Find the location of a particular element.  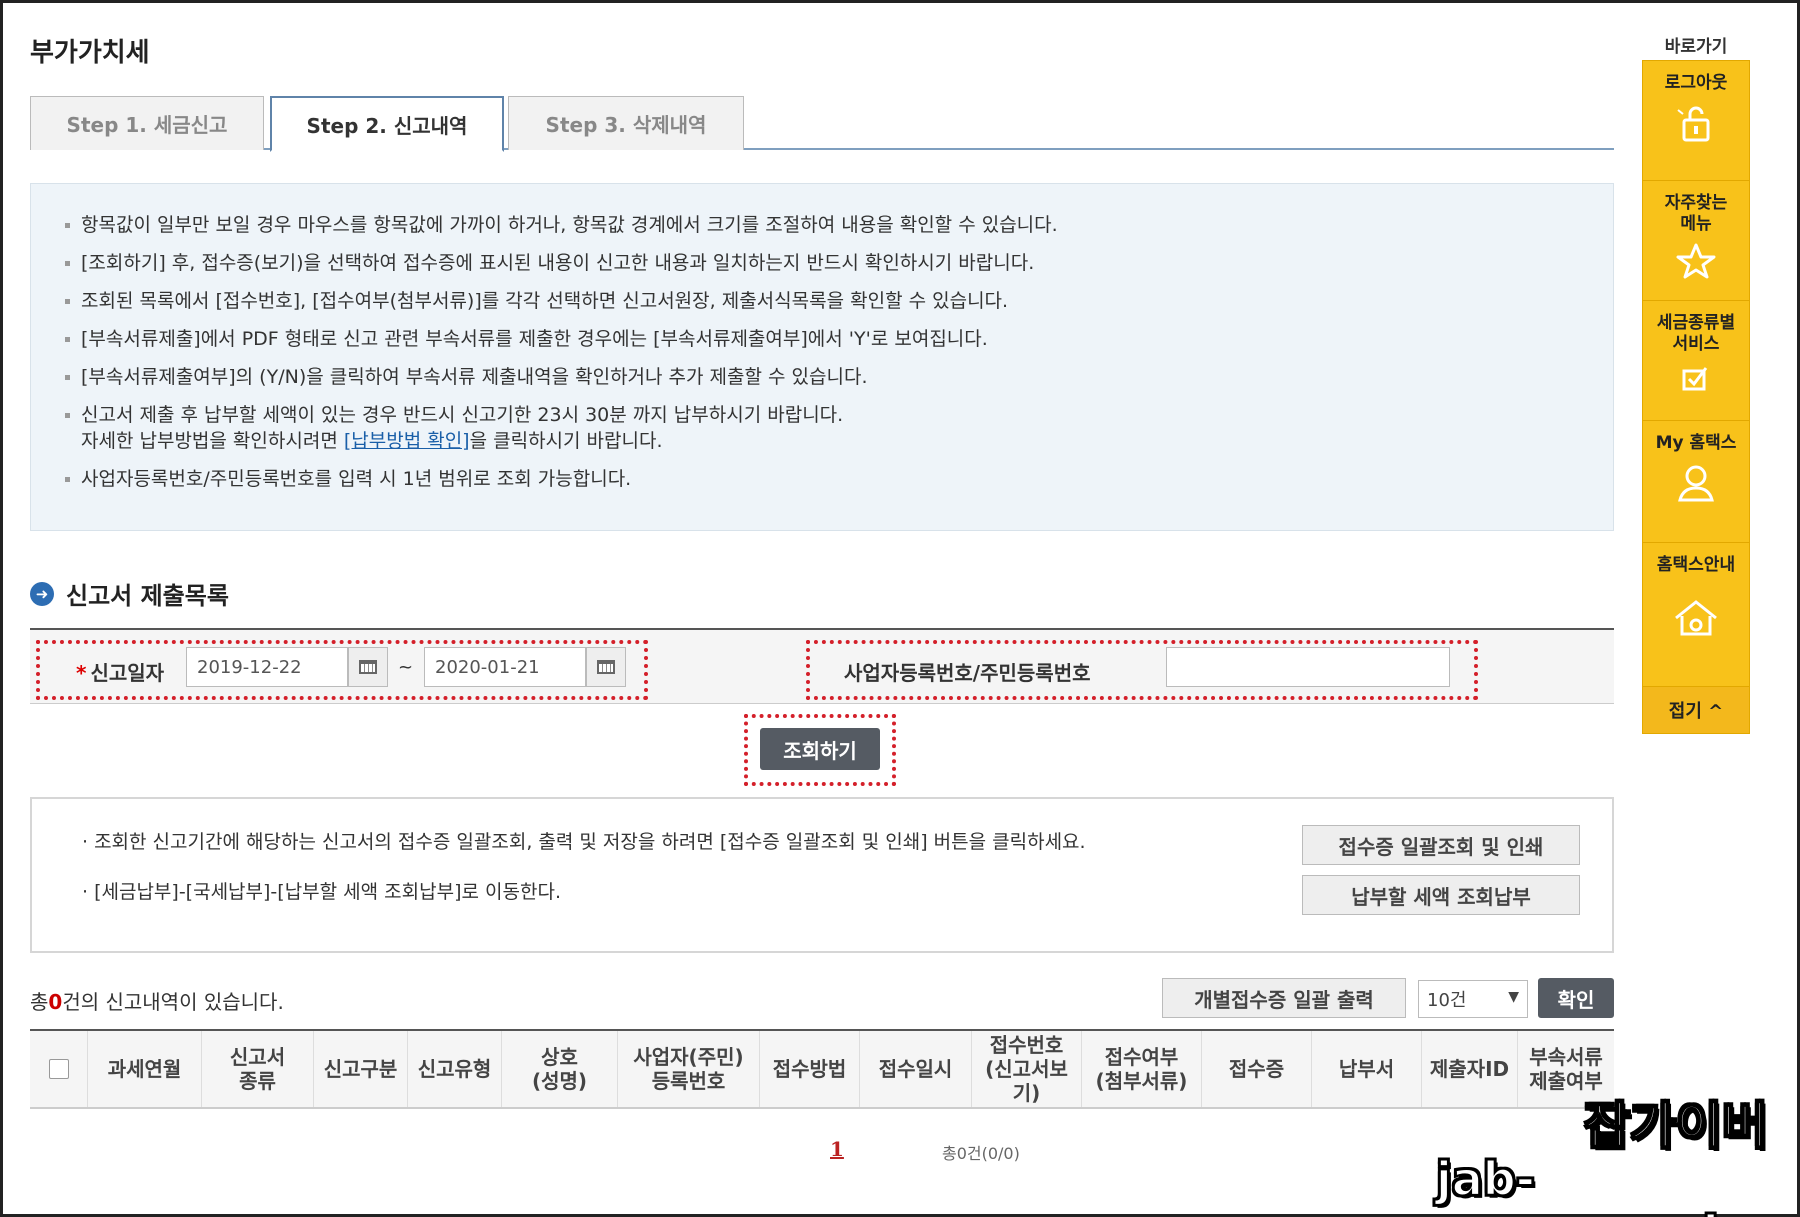

confirm-button: 확인 is located at coordinates (1576, 998).